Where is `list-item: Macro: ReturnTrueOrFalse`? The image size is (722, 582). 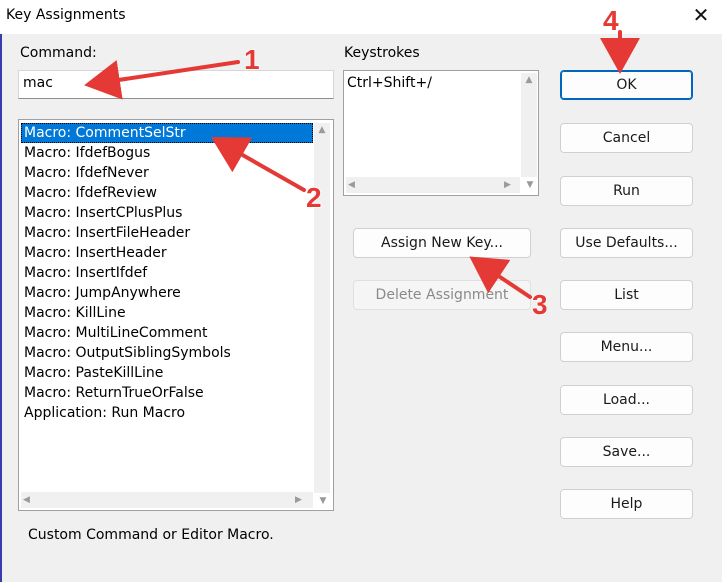 list-item: Macro: ReturnTrueOrFalse is located at coordinates (167, 393).